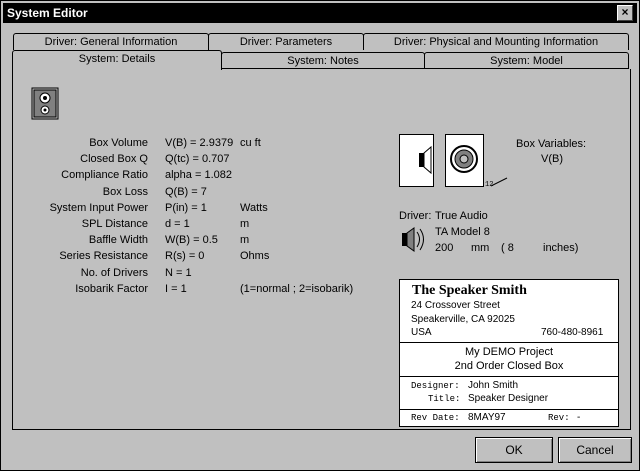 The width and height of the screenshot is (640, 471). What do you see at coordinates (197, 159) in the screenshot?
I see `param-value: Q(tc) = 0.707` at bounding box center [197, 159].